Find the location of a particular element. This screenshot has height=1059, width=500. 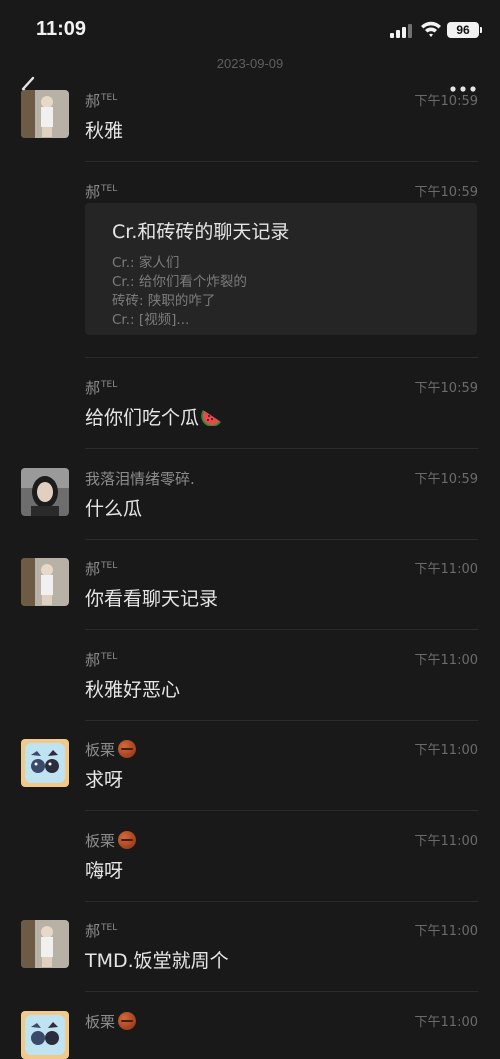

message-text: TMD.饭堂就周个 is located at coordinates (157, 959).